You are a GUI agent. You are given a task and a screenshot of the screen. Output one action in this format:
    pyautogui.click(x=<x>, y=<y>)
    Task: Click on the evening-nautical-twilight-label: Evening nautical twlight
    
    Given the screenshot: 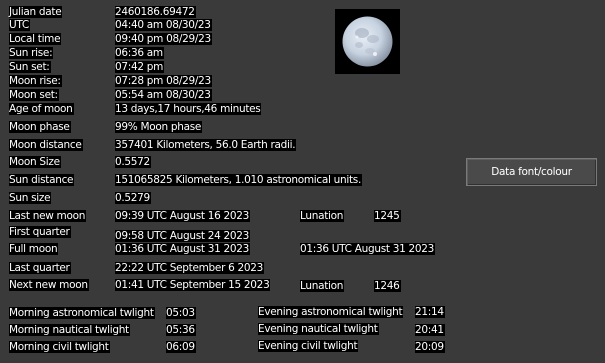 What is the action you would take?
    pyautogui.click(x=318, y=329)
    